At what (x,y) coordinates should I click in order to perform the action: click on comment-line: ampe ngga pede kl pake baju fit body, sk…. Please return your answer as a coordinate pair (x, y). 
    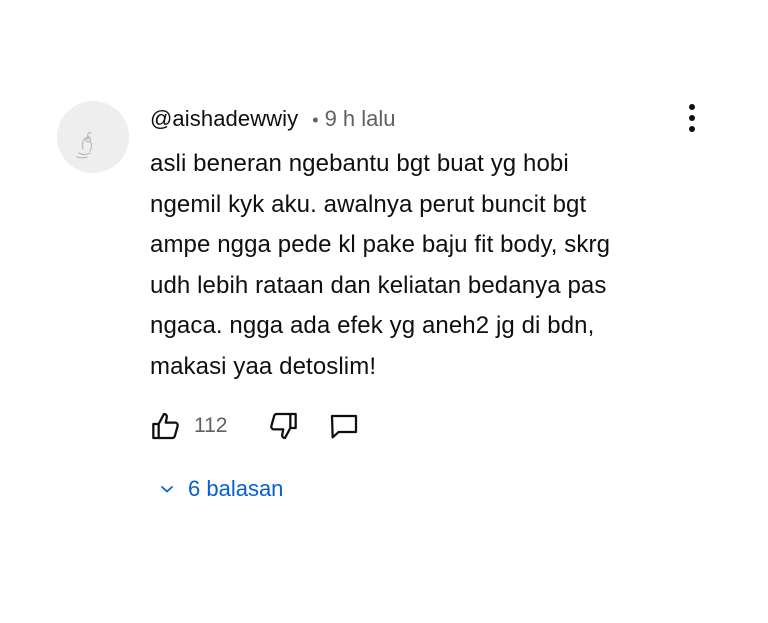
    Looking at the image, I should click on (380, 245).